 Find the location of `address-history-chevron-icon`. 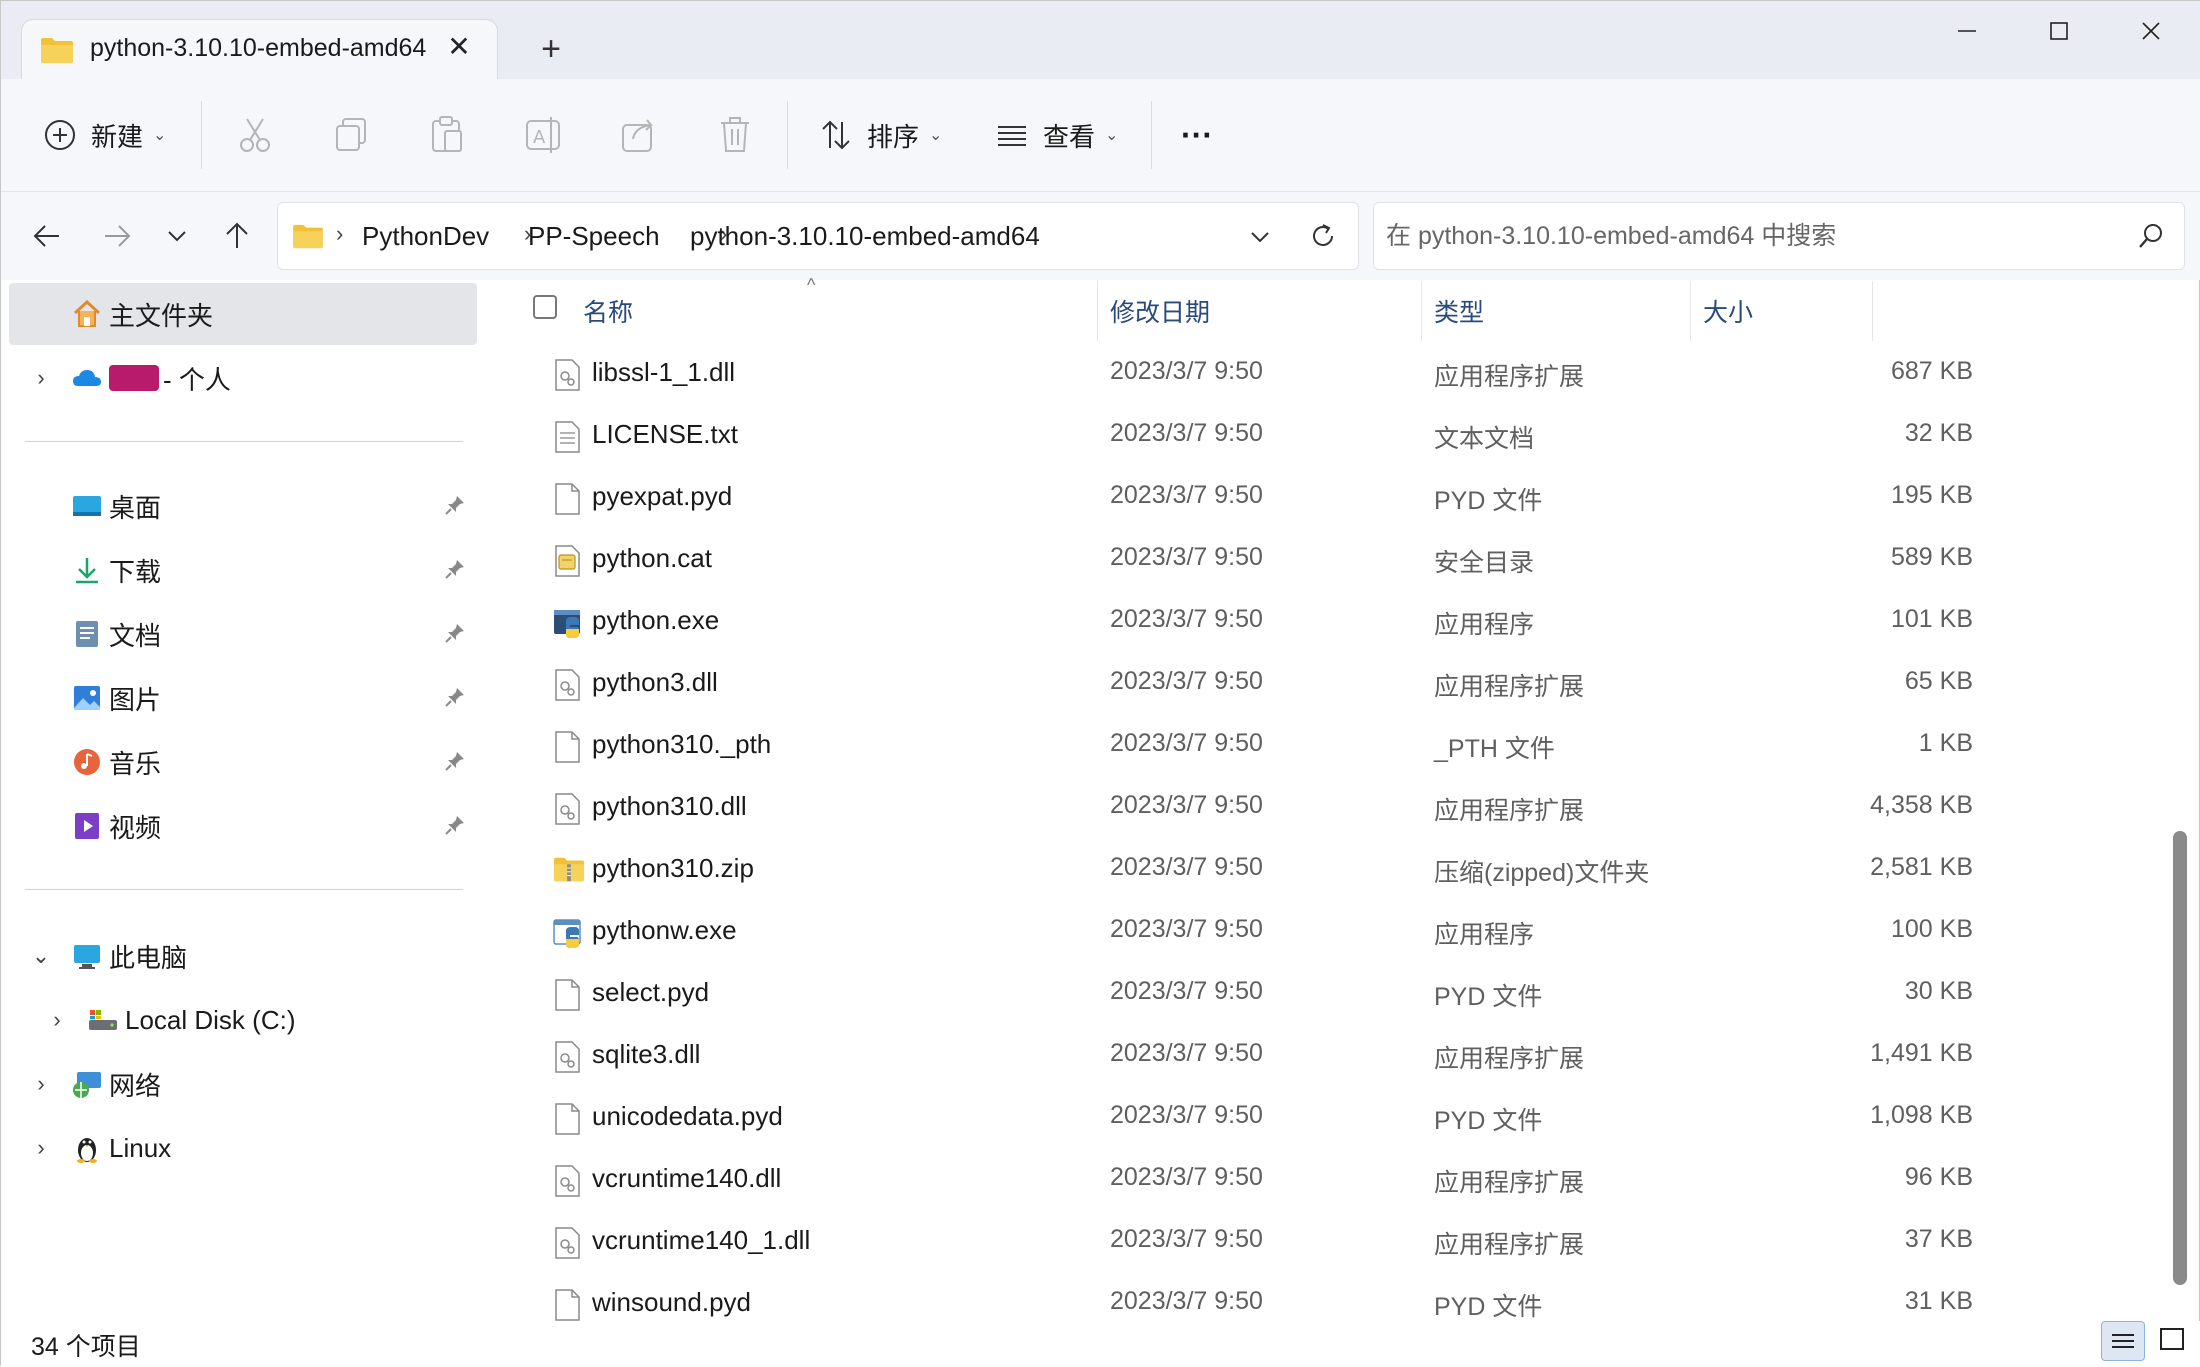

address-history-chevron-icon is located at coordinates (1260, 237).